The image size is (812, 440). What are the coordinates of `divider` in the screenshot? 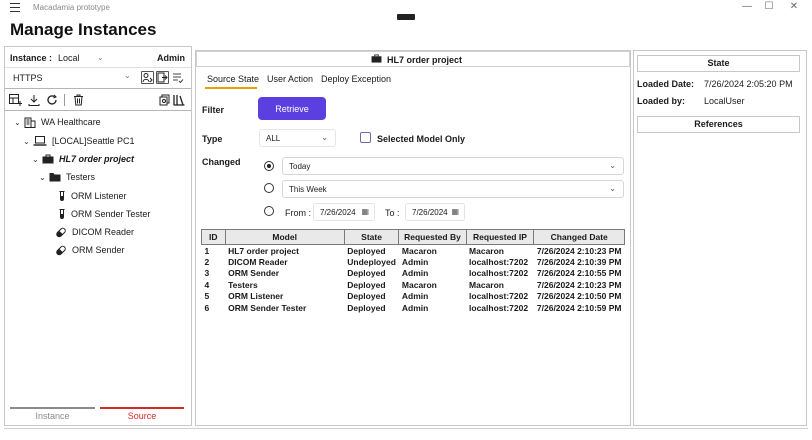 It's located at (98, 110).